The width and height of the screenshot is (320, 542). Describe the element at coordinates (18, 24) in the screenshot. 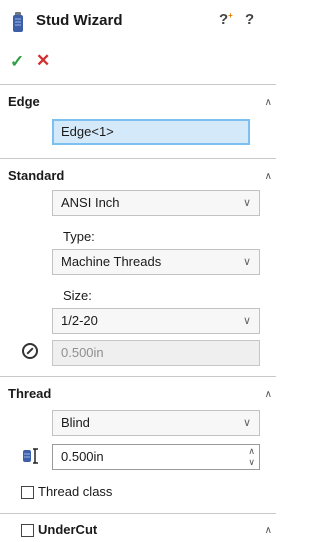

I see `stud-icon` at that location.